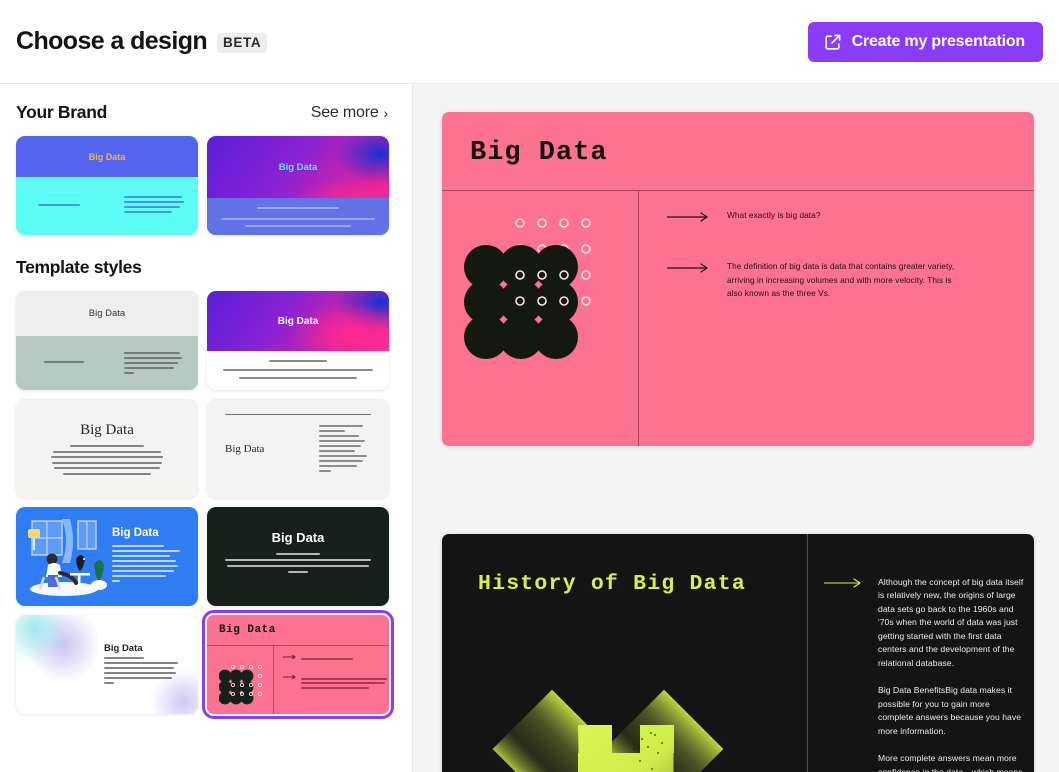 The image size is (1059, 772). Describe the element at coordinates (79, 267) in the screenshot. I see `templates-section-title: Template styles` at that location.